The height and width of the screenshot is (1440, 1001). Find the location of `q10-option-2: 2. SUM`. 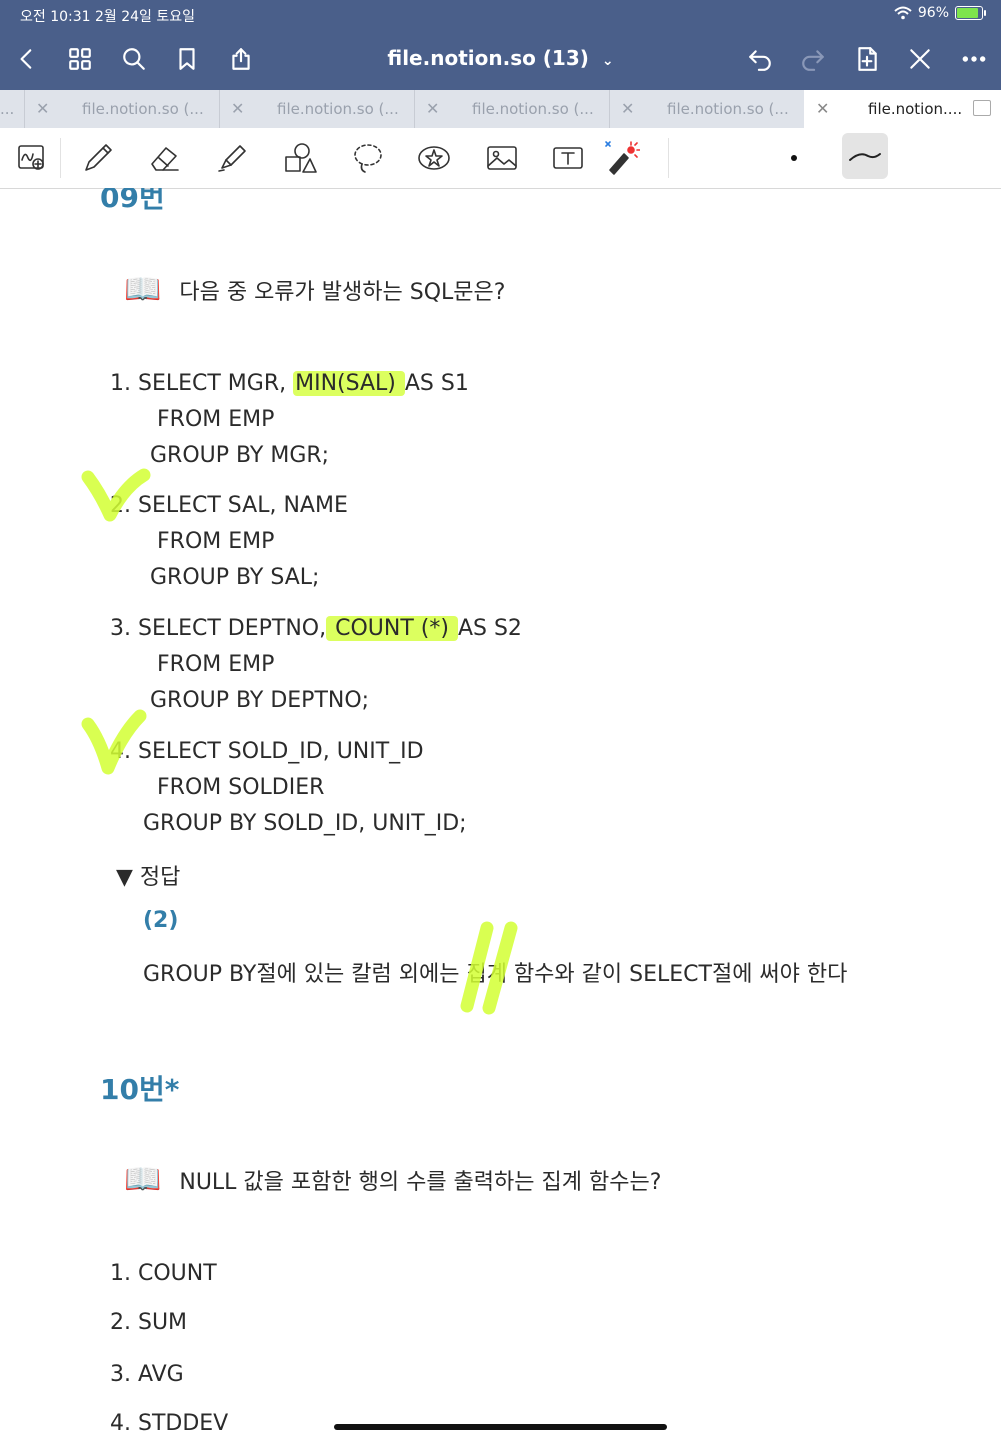

q10-option-2: 2. SUM is located at coordinates (149, 1322).